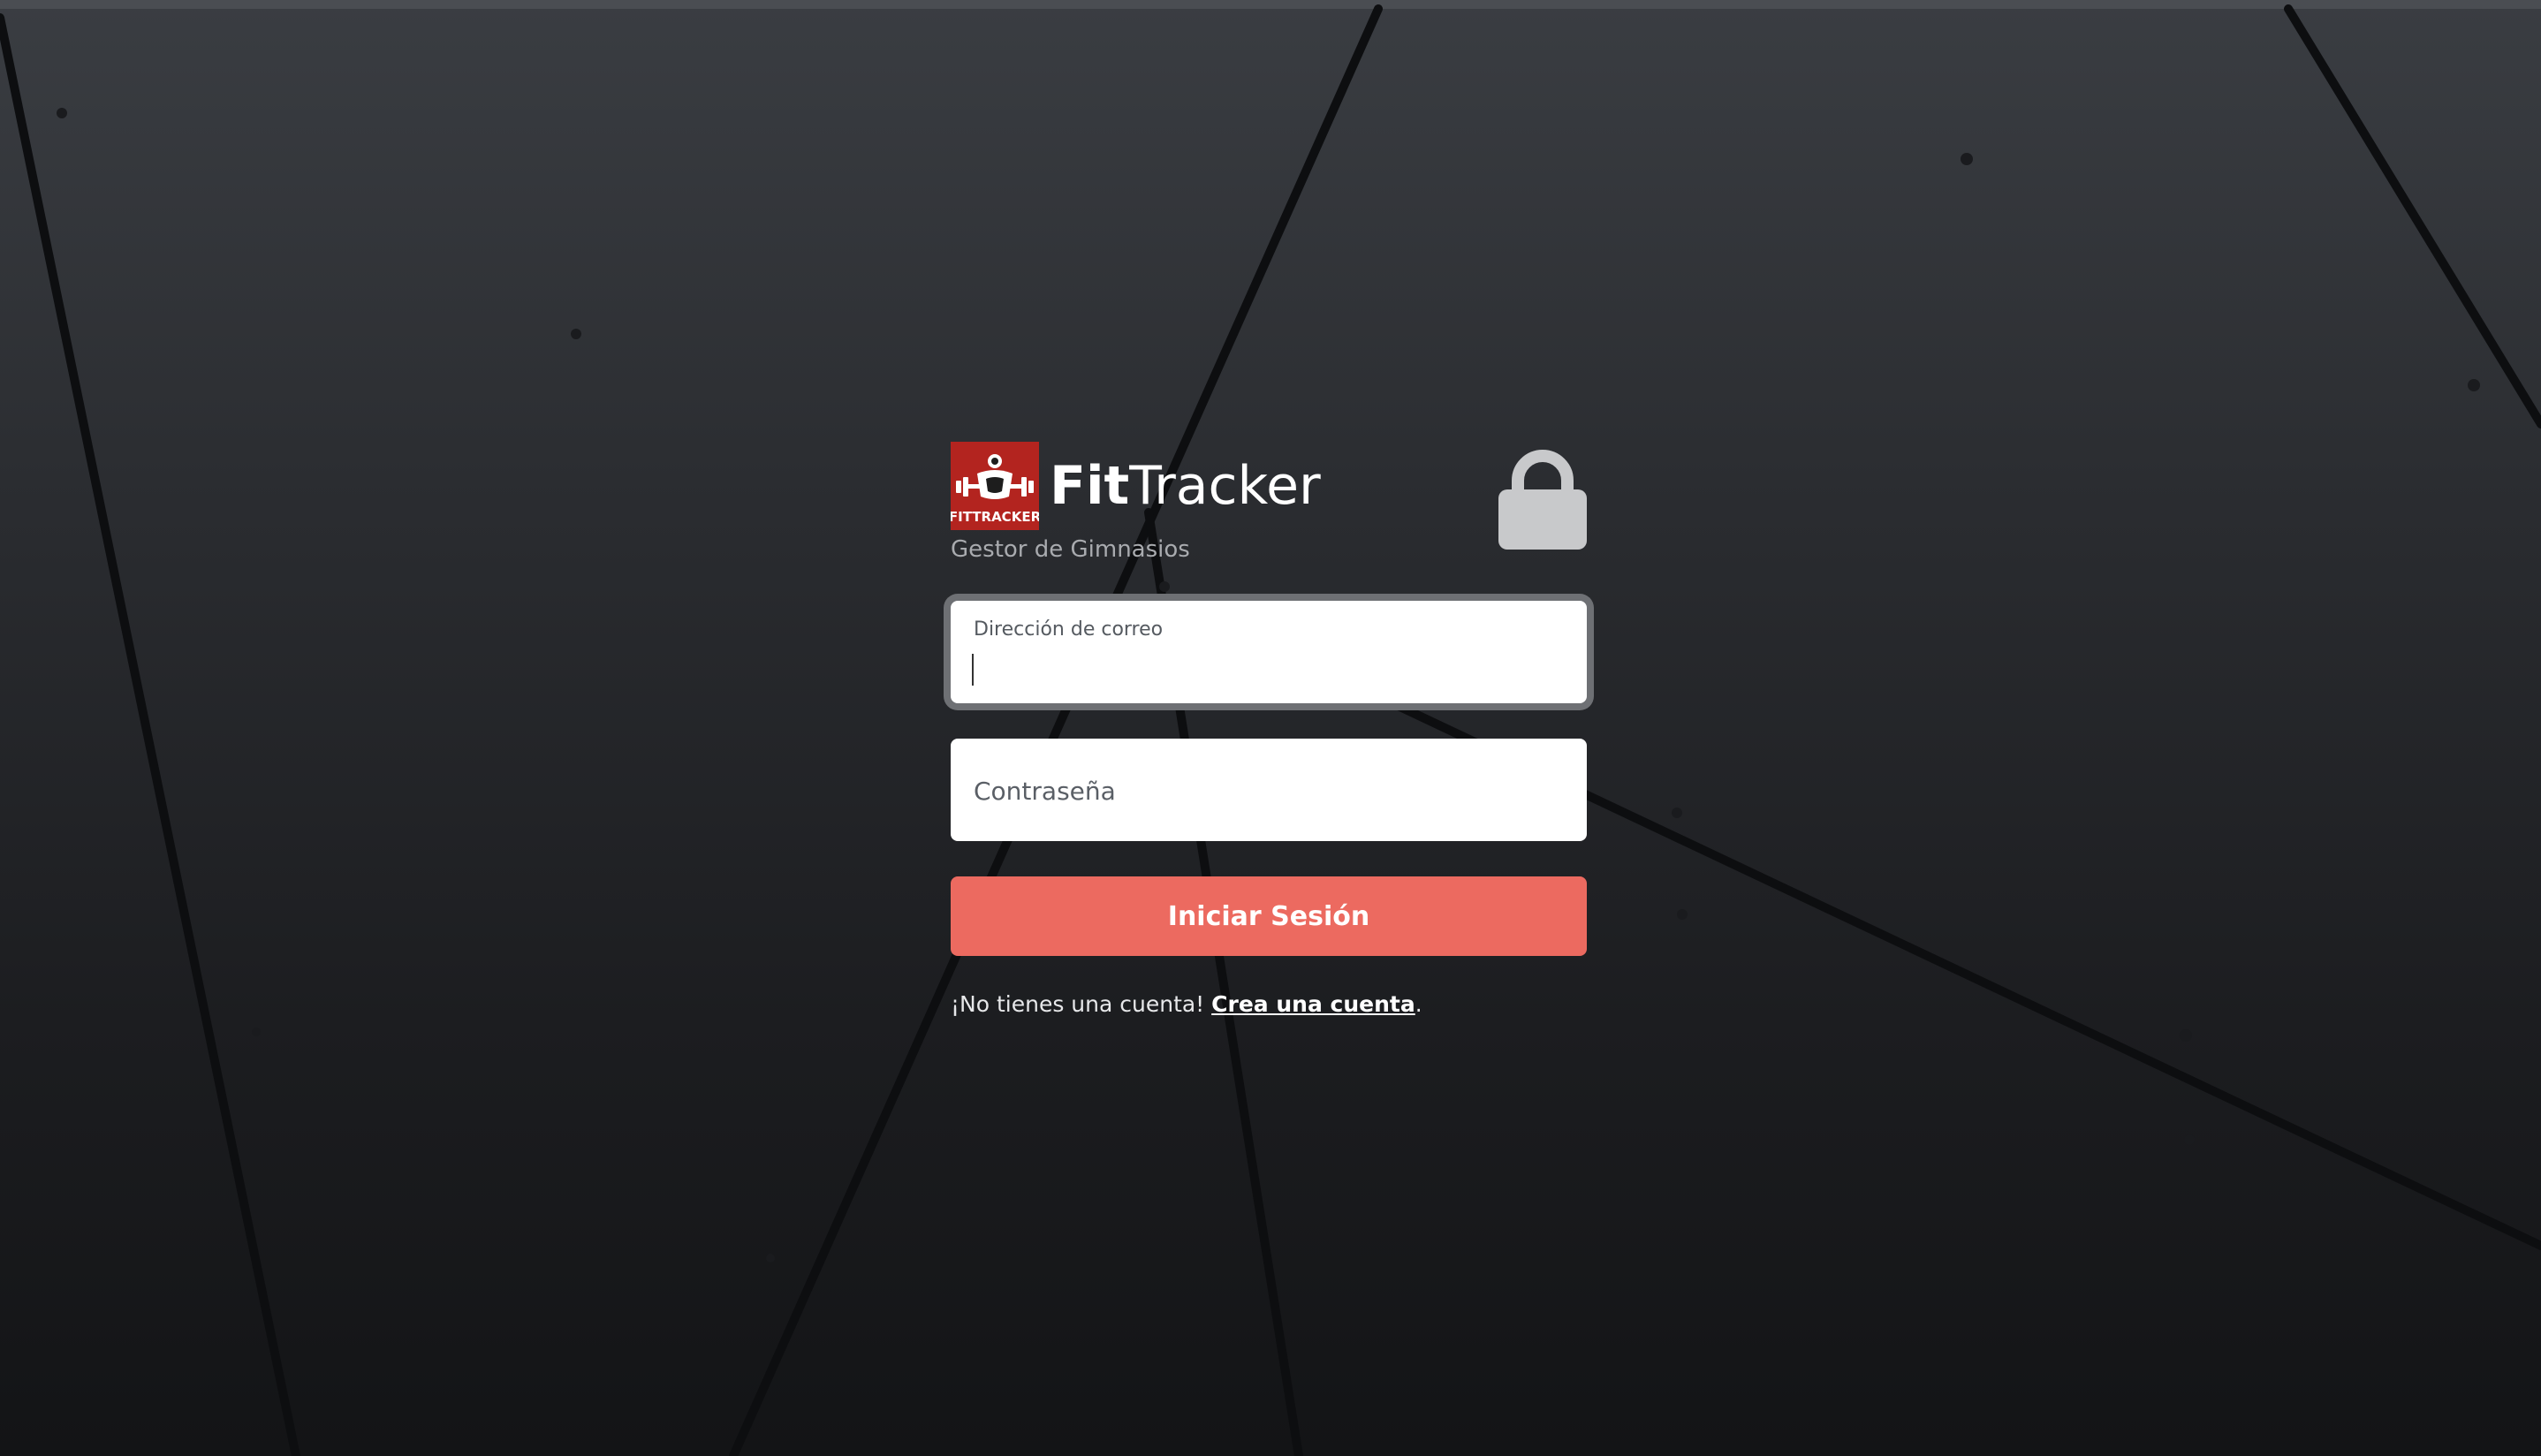 The image size is (2541, 1456). I want to click on email-focus-ring: Dirección de correo, so click(1269, 652).